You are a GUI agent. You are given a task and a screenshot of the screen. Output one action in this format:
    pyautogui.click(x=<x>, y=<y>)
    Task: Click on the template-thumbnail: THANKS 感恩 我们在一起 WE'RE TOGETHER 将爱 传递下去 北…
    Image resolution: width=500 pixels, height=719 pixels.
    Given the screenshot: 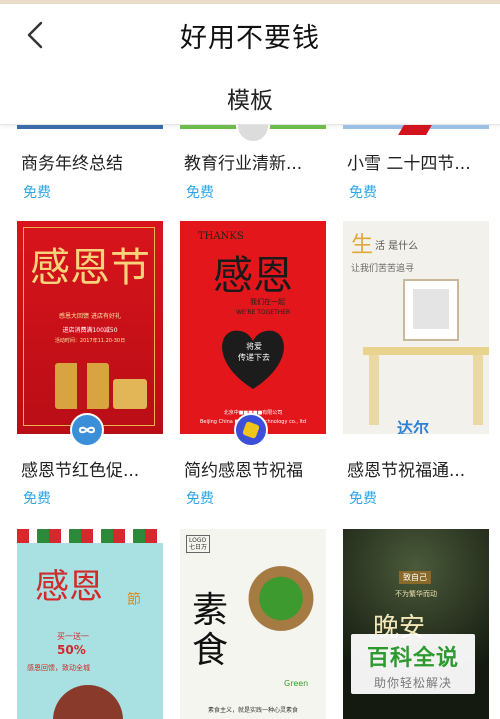 What is the action you would take?
    pyautogui.click(x=253, y=327)
    